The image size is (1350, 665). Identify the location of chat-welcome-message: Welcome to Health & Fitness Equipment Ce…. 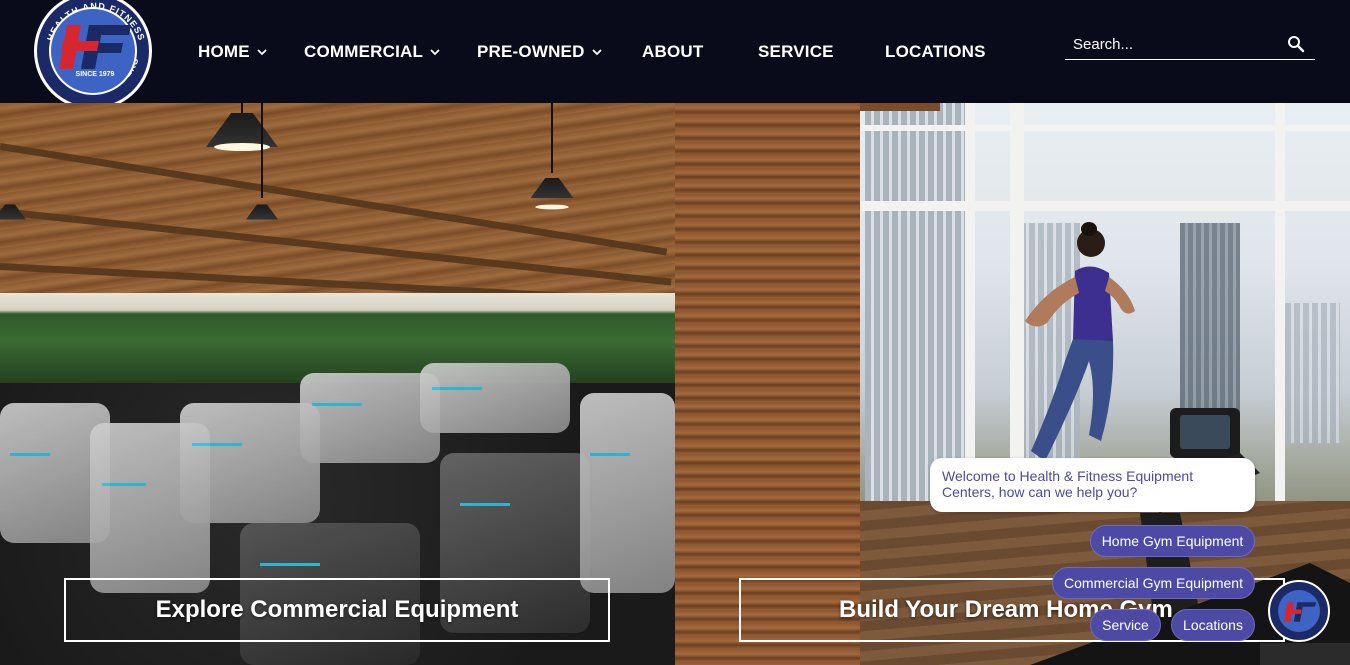
(1092, 485).